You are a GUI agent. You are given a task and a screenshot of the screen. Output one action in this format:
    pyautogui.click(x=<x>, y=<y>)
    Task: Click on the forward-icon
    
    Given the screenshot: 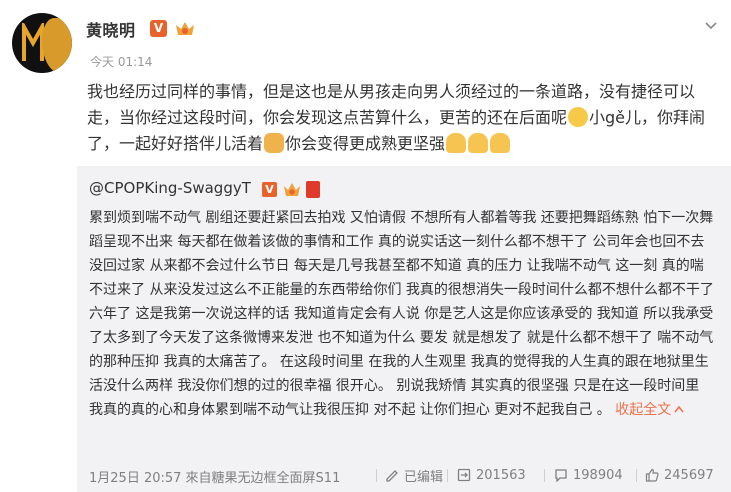 What is the action you would take?
    pyautogui.click(x=464, y=475)
    